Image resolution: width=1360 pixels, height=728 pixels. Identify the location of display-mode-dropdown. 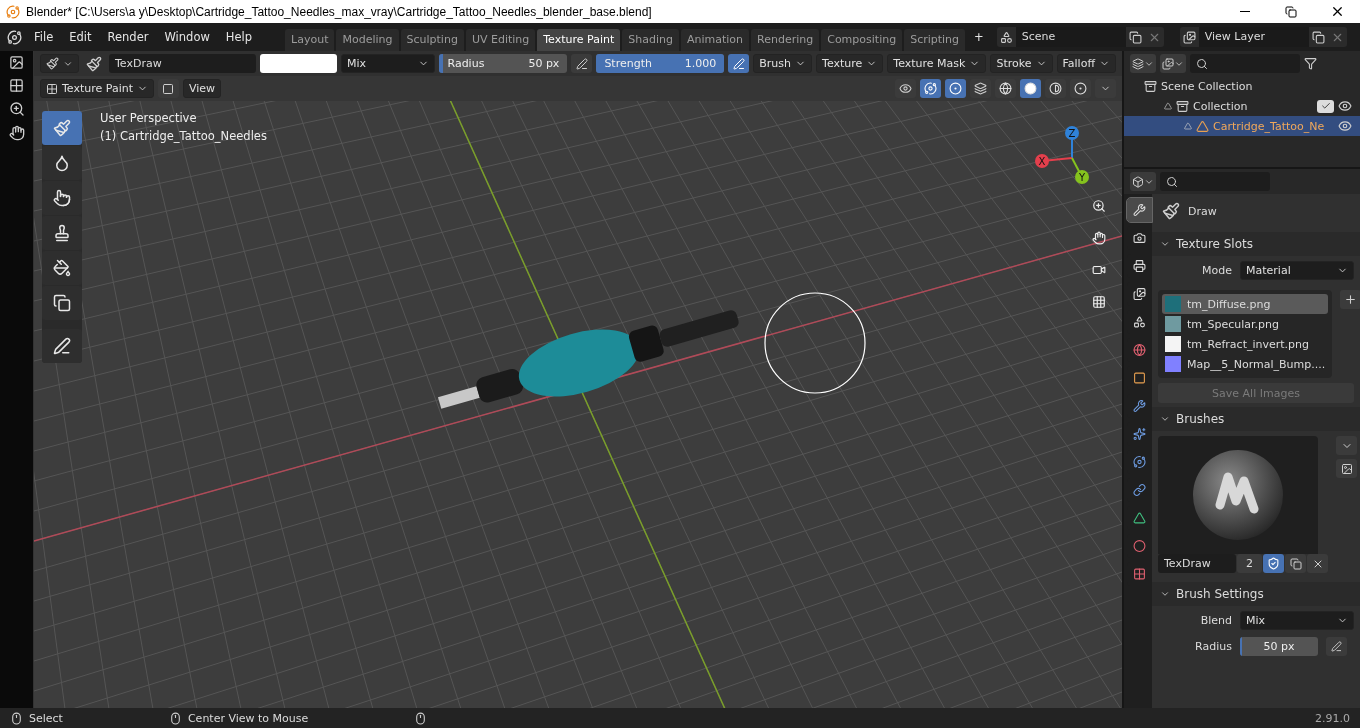
(1143, 63).